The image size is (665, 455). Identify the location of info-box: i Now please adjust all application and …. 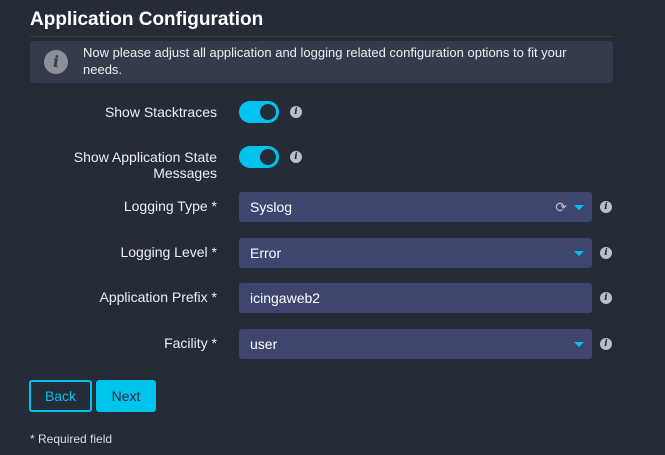
(321, 62).